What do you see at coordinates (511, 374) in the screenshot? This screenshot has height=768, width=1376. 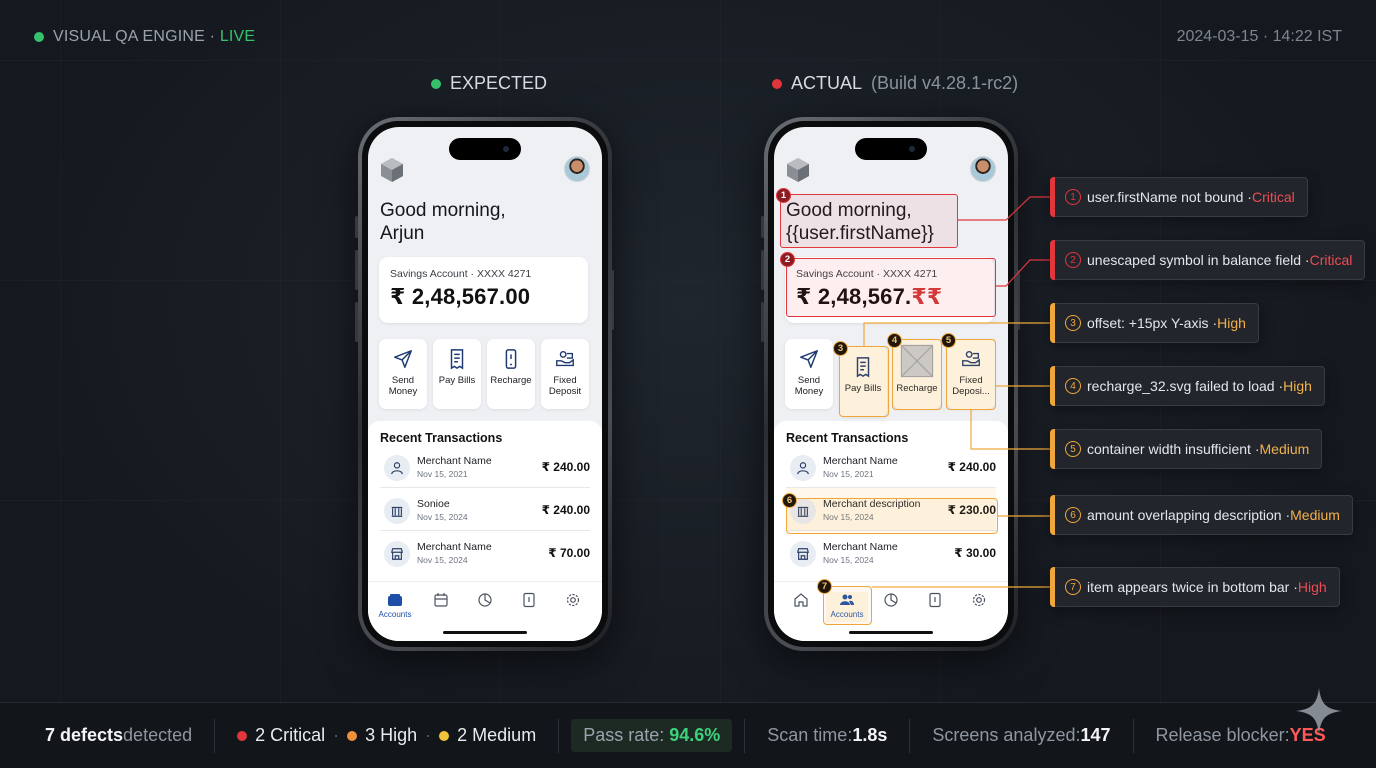 I see `recharge-button: Recharge` at bounding box center [511, 374].